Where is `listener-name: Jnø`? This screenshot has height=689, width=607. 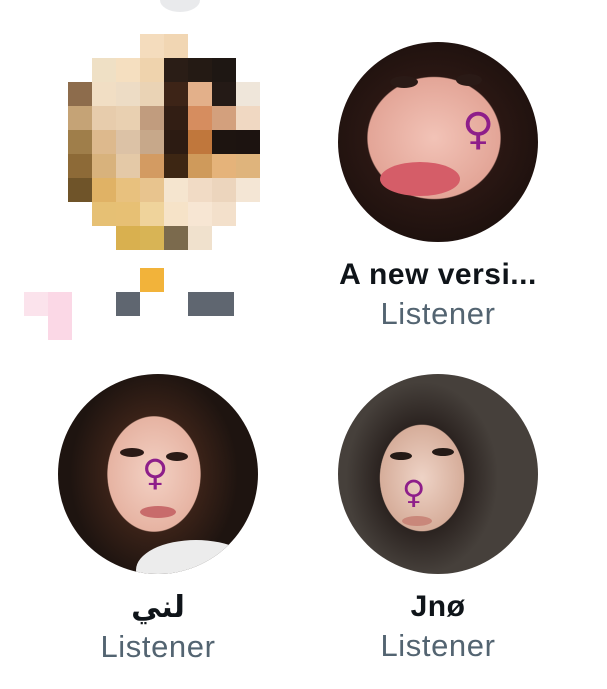 listener-name: Jnø is located at coordinates (438, 606).